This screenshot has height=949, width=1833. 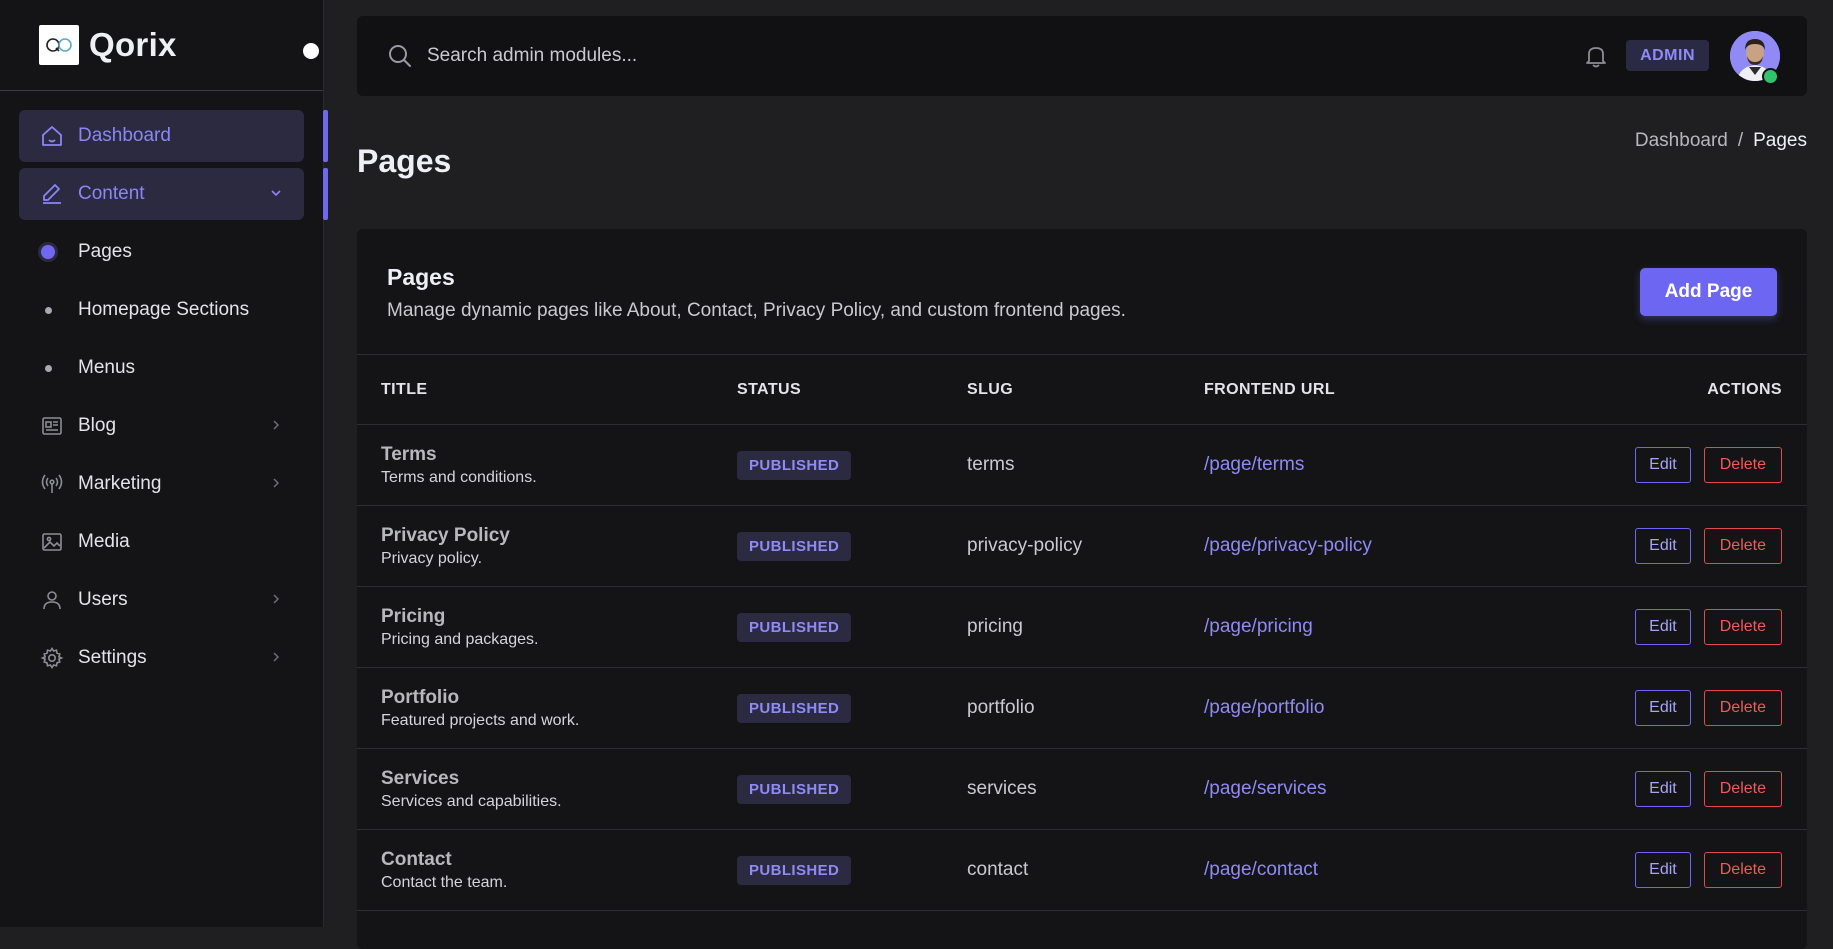 I want to click on column-header-status: STATUS, so click(x=852, y=390).